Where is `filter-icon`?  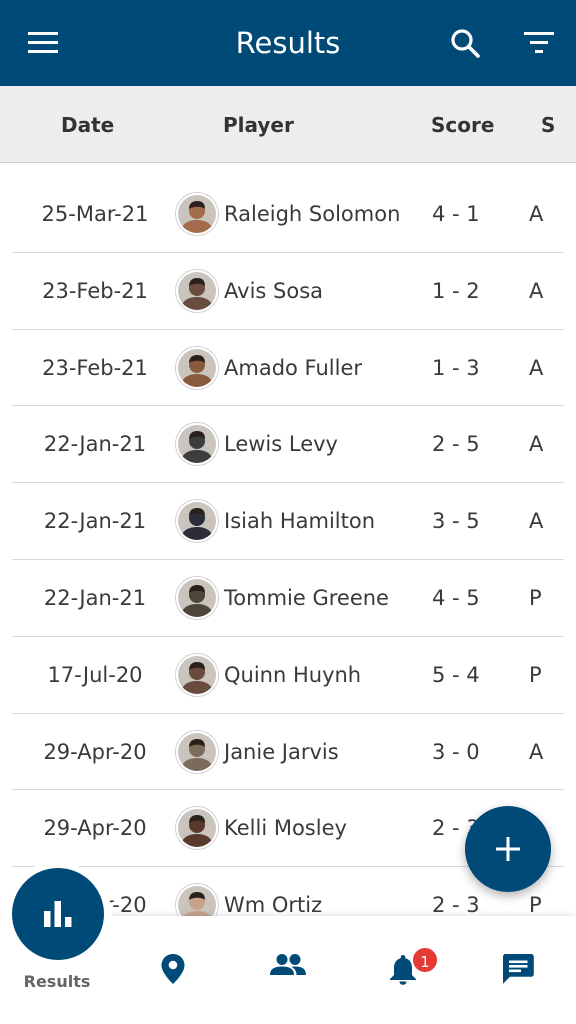
filter-icon is located at coordinates (539, 42).